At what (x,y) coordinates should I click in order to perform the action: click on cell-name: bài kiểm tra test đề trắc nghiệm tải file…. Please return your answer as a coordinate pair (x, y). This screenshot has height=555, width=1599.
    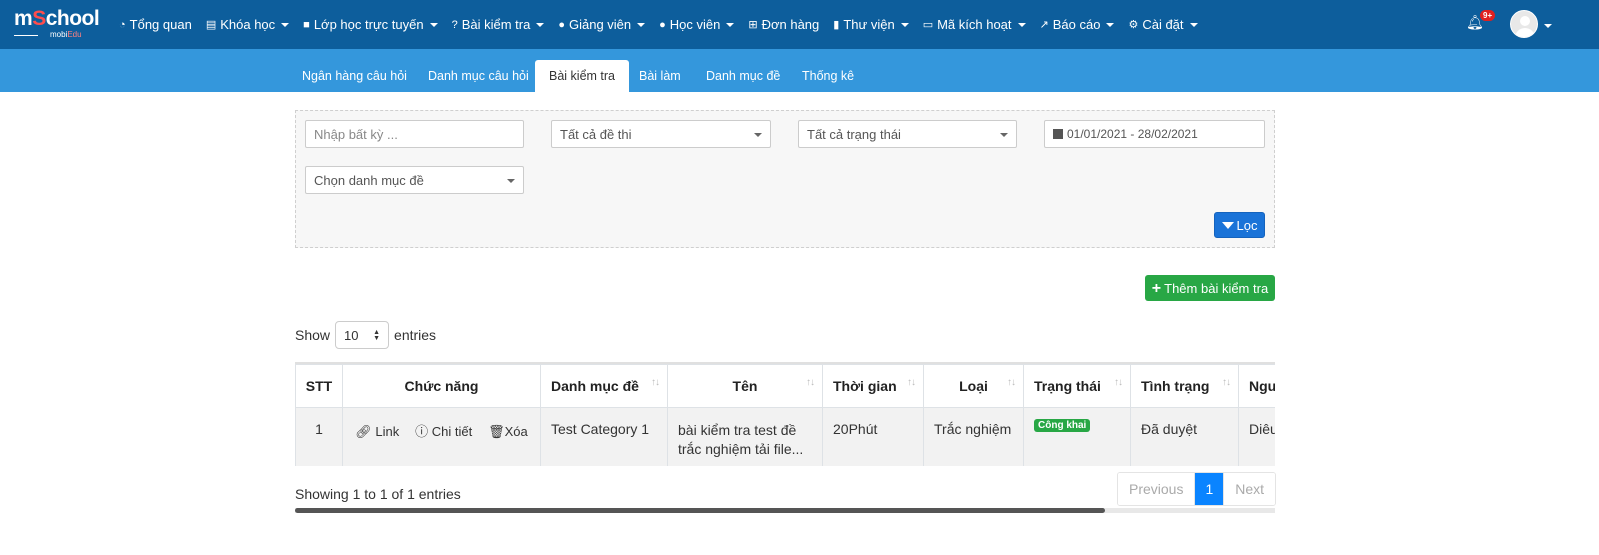
    Looking at the image, I should click on (745, 436).